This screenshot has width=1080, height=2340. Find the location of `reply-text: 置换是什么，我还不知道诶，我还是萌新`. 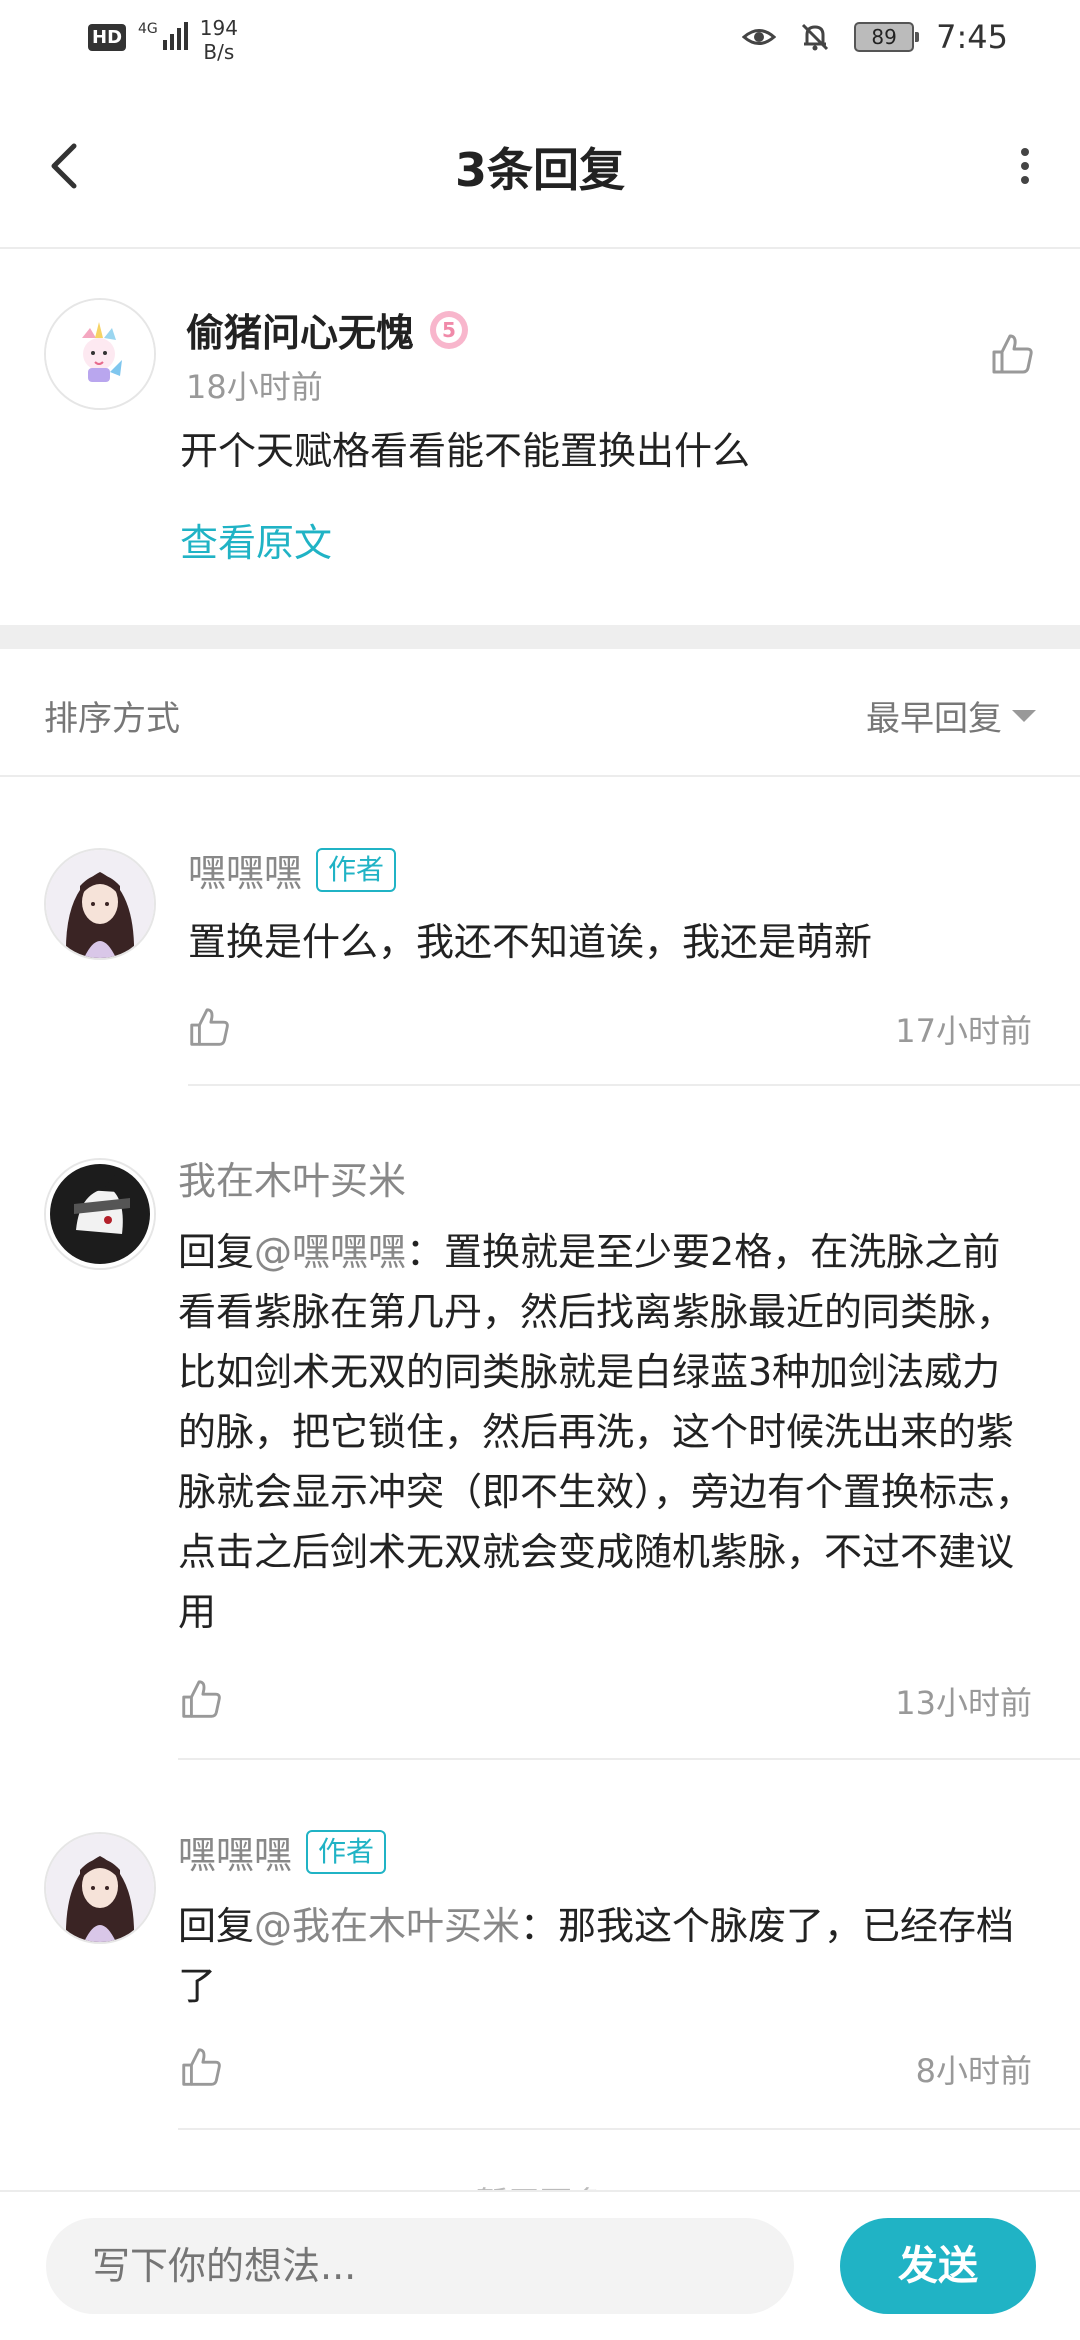

reply-text: 置换是什么，我还不知道诶，我还是萌新 is located at coordinates (530, 942).